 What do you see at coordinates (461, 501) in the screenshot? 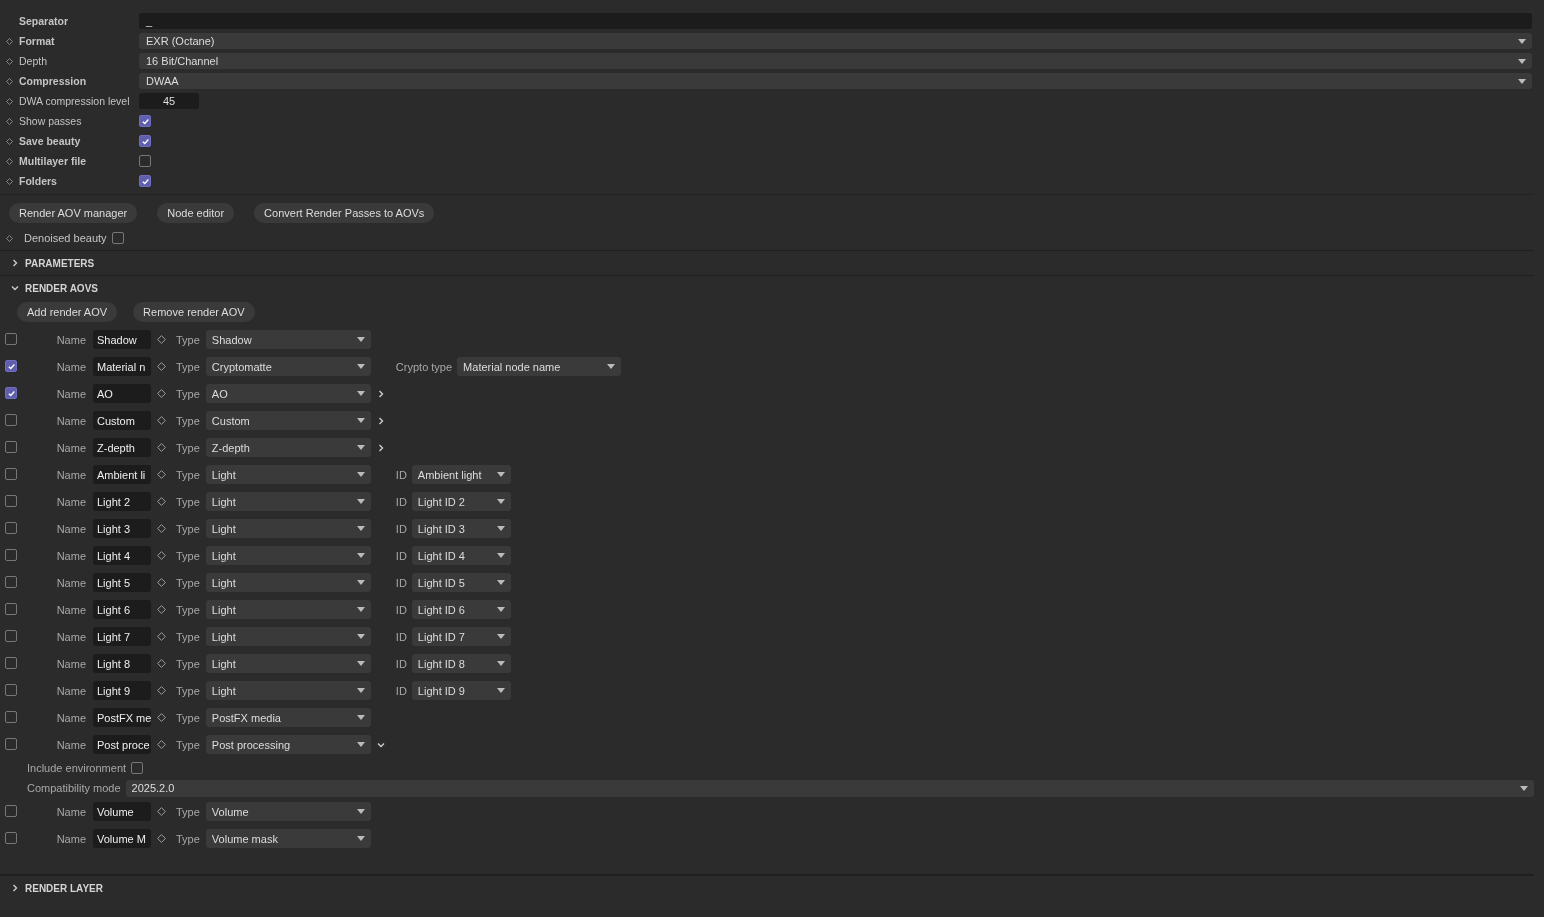
I see `light-id-dropdown: Light ID 2` at bounding box center [461, 501].